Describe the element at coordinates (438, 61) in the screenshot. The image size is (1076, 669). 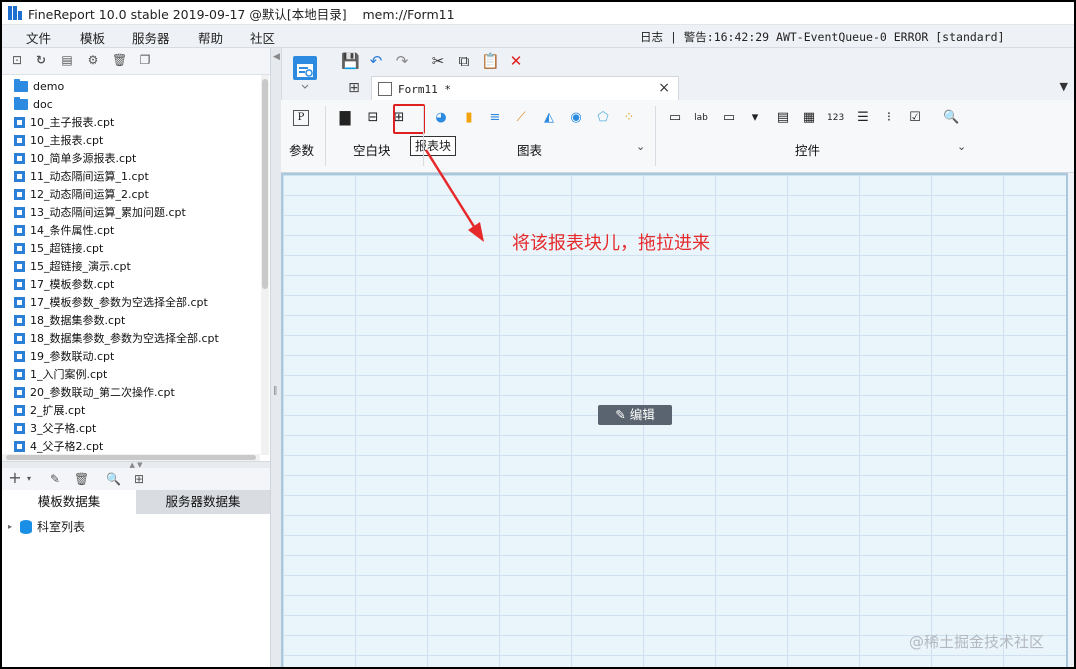
I see `cut-icon: ✂` at that location.